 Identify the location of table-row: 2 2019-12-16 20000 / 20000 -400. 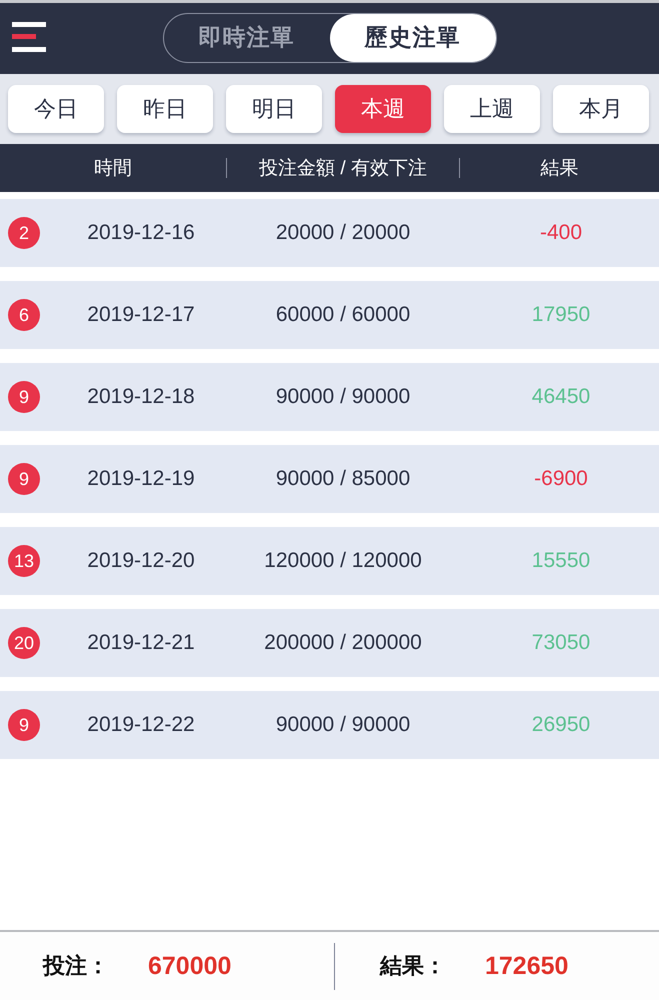
(329, 233).